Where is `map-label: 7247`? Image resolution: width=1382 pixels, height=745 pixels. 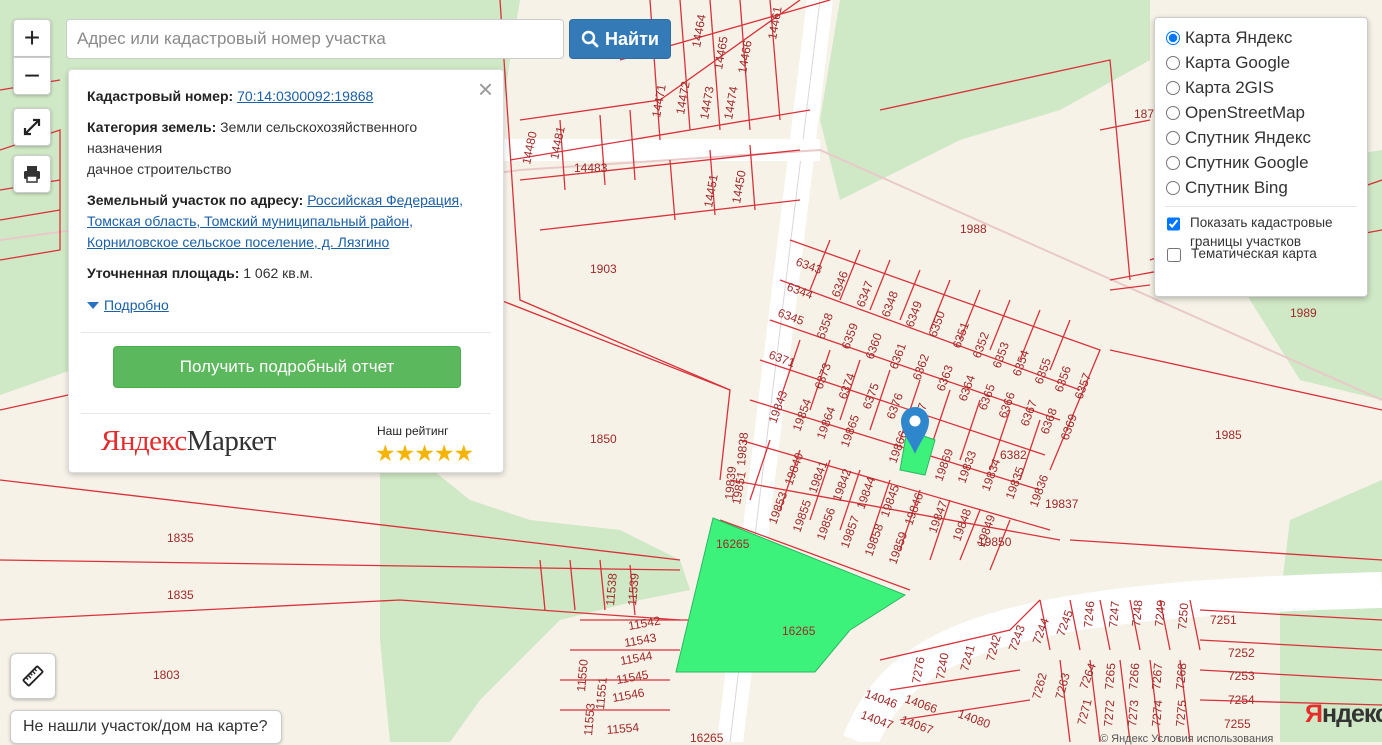 map-label: 7247 is located at coordinates (1114, 614).